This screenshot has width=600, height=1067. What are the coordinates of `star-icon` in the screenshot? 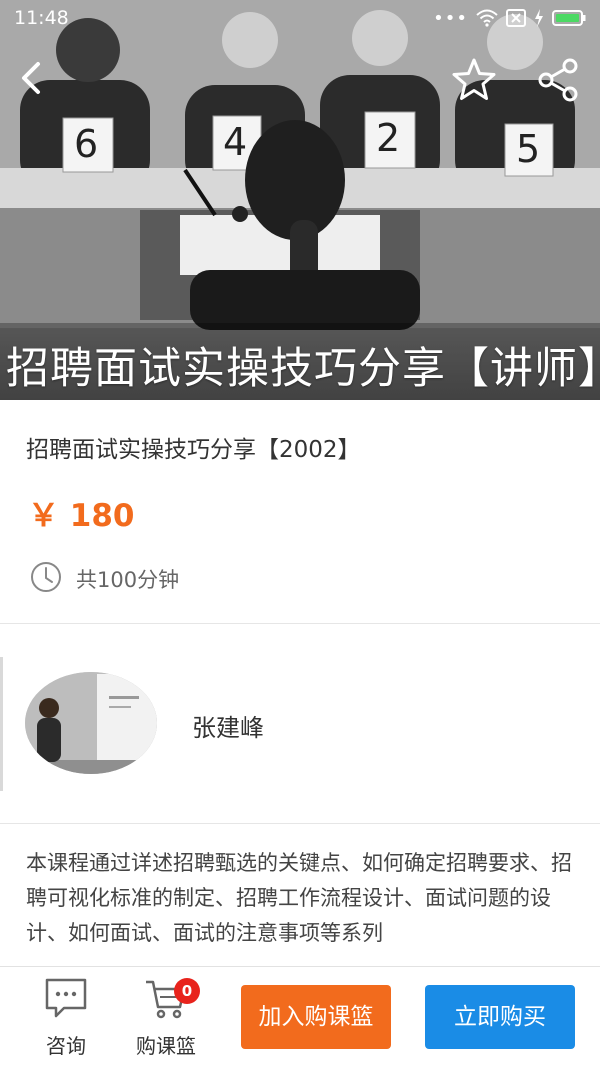 It's located at (474, 79).